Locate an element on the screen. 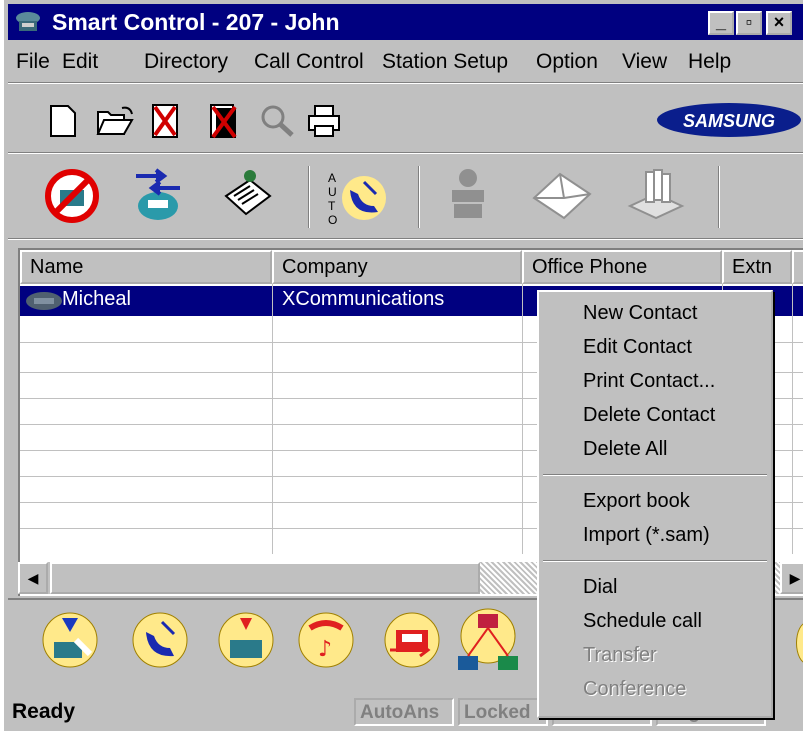  svg-text: U is located at coordinates (332, 192).